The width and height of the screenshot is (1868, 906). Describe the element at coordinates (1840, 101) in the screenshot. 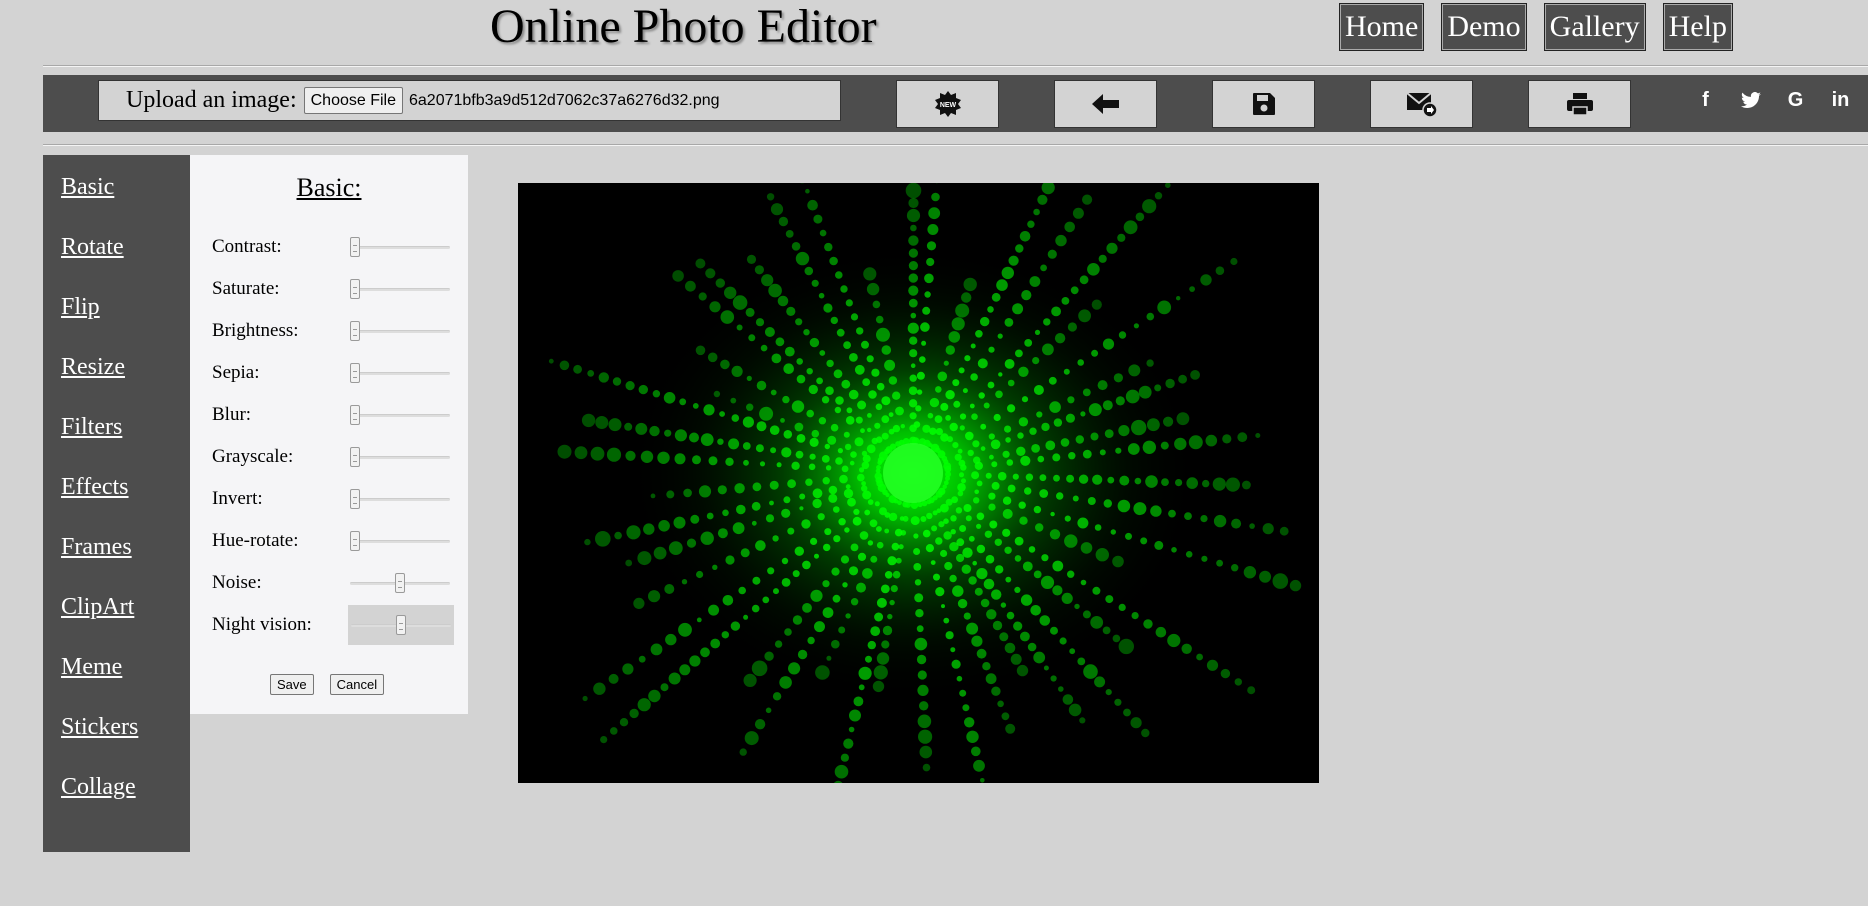

I see `linkedin-icon: in` at that location.